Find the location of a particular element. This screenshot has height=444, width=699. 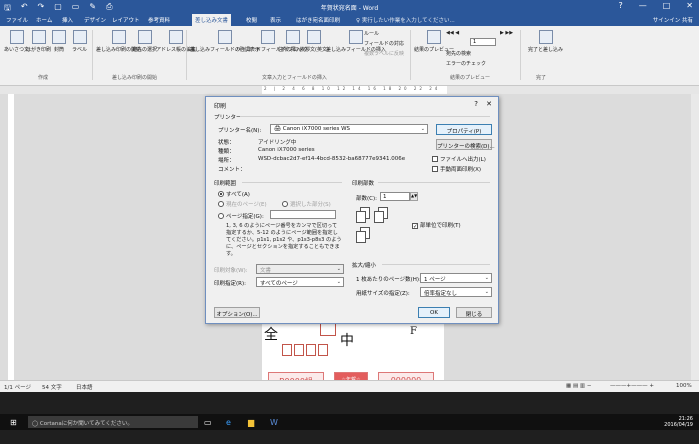

tab-layout: レイアウト is located at coordinates (126, 20).